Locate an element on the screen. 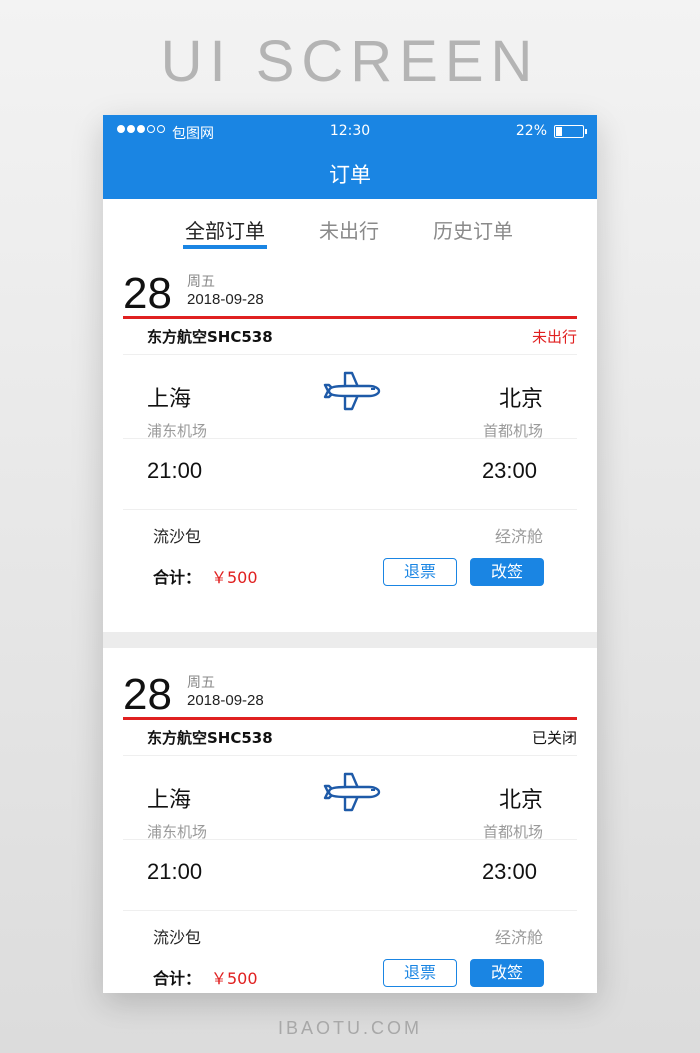 Image resolution: width=700 pixels, height=1053 pixels. order-tabs: 全部订单 未出行 历史订单 is located at coordinates (350, 227).